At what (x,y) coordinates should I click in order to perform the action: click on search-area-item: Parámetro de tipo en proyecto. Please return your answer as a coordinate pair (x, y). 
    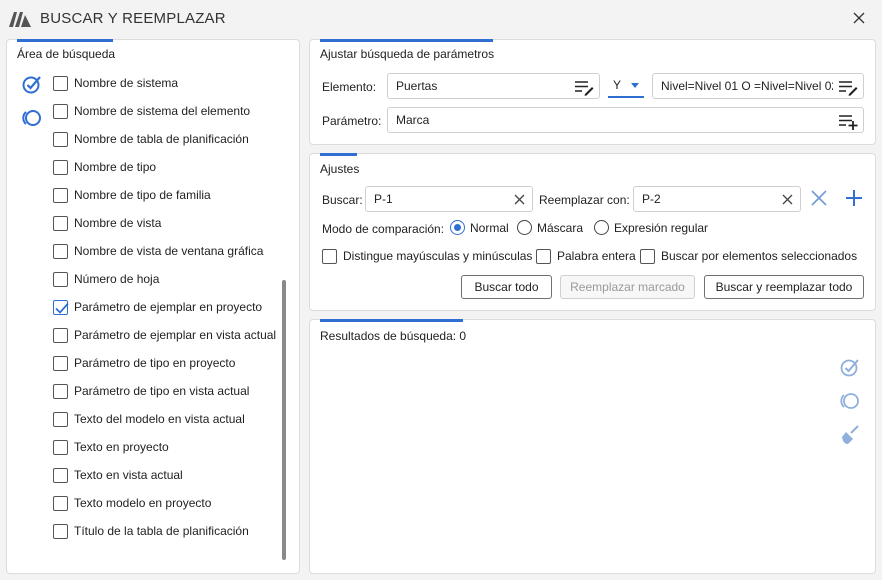
    Looking at the image, I should click on (144, 363).